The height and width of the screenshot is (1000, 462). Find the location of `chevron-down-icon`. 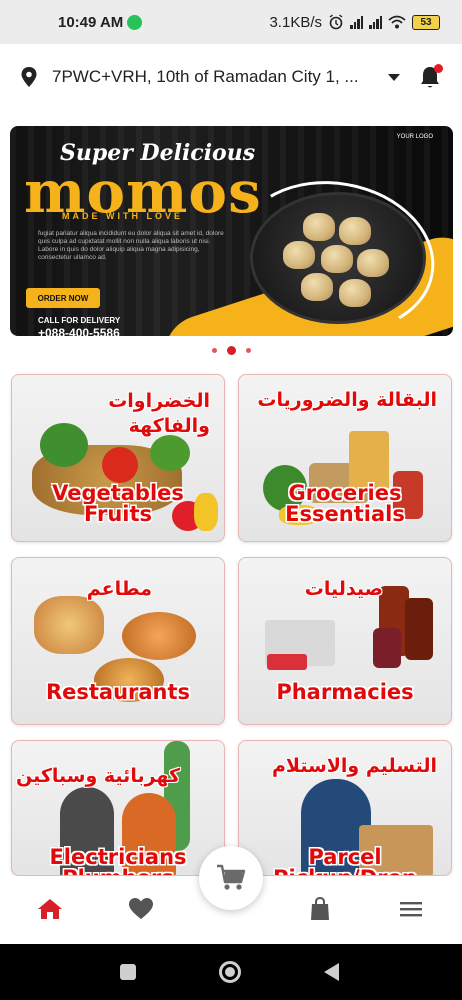

chevron-down-icon is located at coordinates (394, 77).